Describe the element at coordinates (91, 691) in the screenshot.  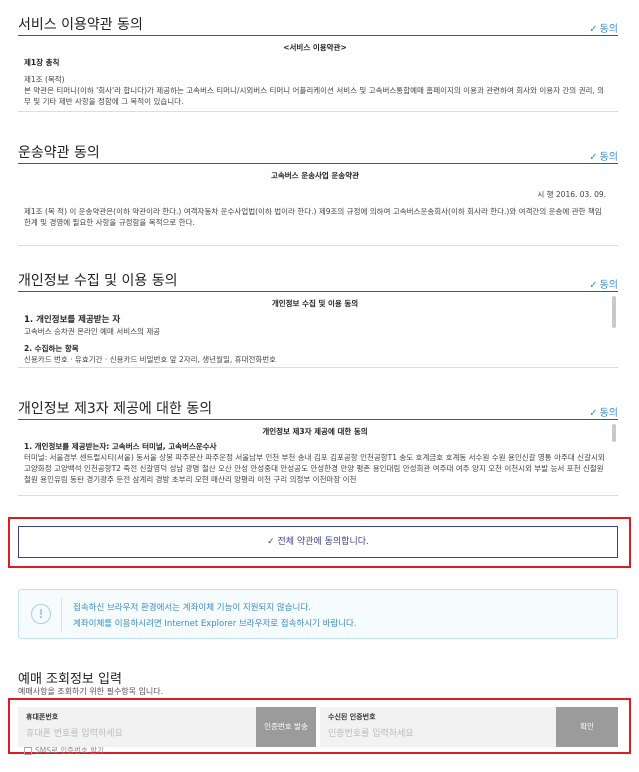
I see `reservation-subtitle: 예매사항을 조회하기 위한 필수항목 입니다.` at that location.